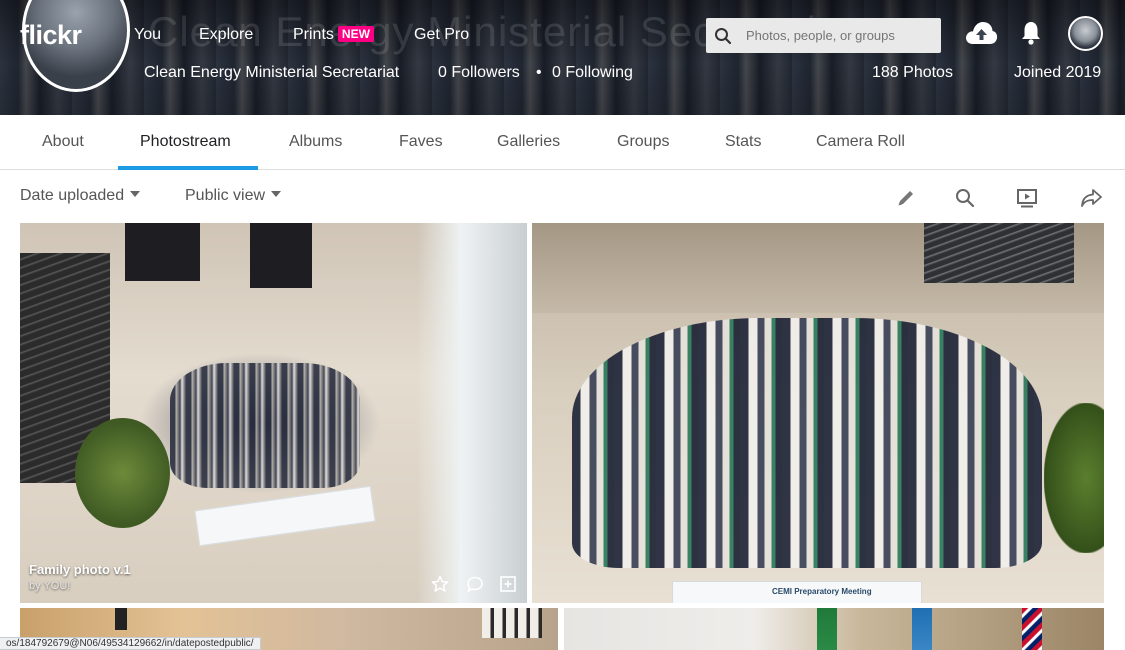 The image size is (1125, 650). What do you see at coordinates (1031, 35) in the screenshot?
I see `bell-icon` at bounding box center [1031, 35].